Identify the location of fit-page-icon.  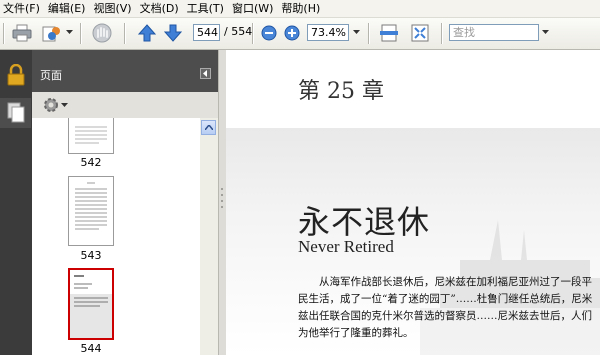
(420, 33).